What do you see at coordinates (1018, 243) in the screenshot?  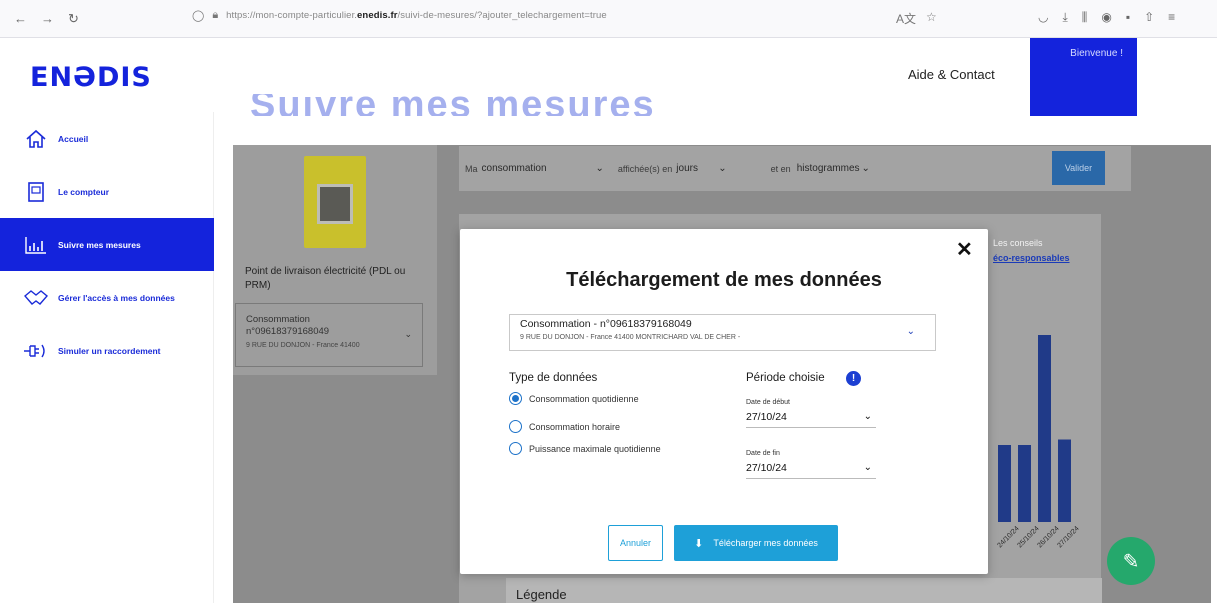 I see `conseils-line1: Les conseils` at bounding box center [1018, 243].